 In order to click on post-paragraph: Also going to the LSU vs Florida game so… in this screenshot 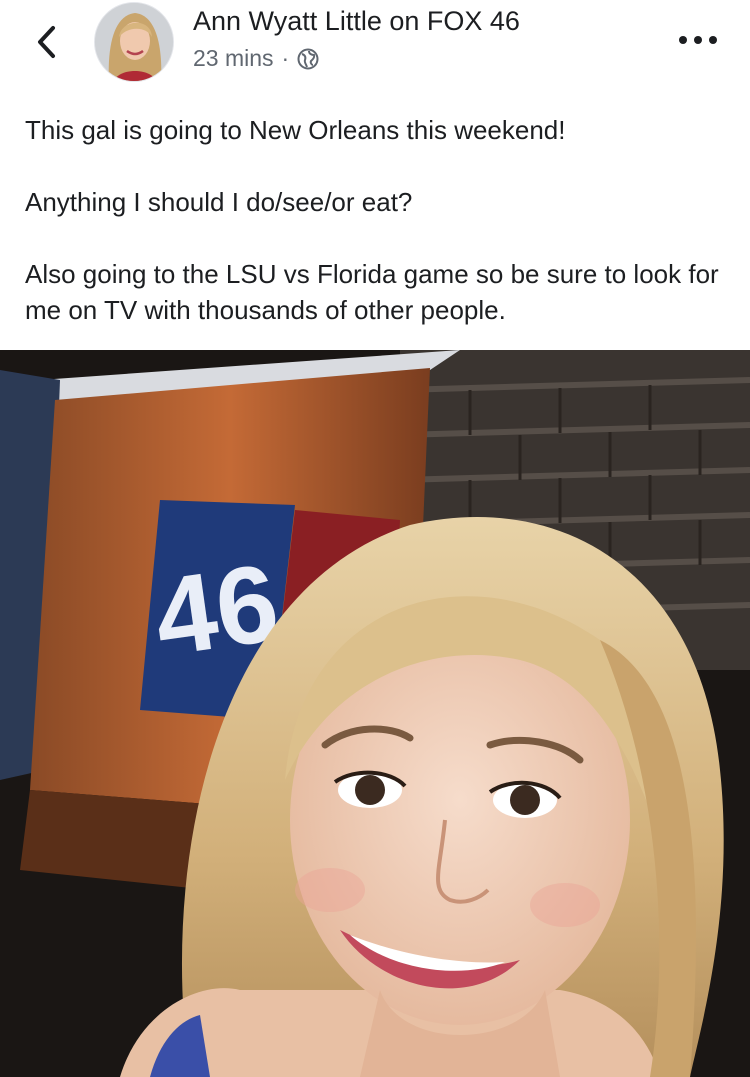, I will do `click(372, 292)`.